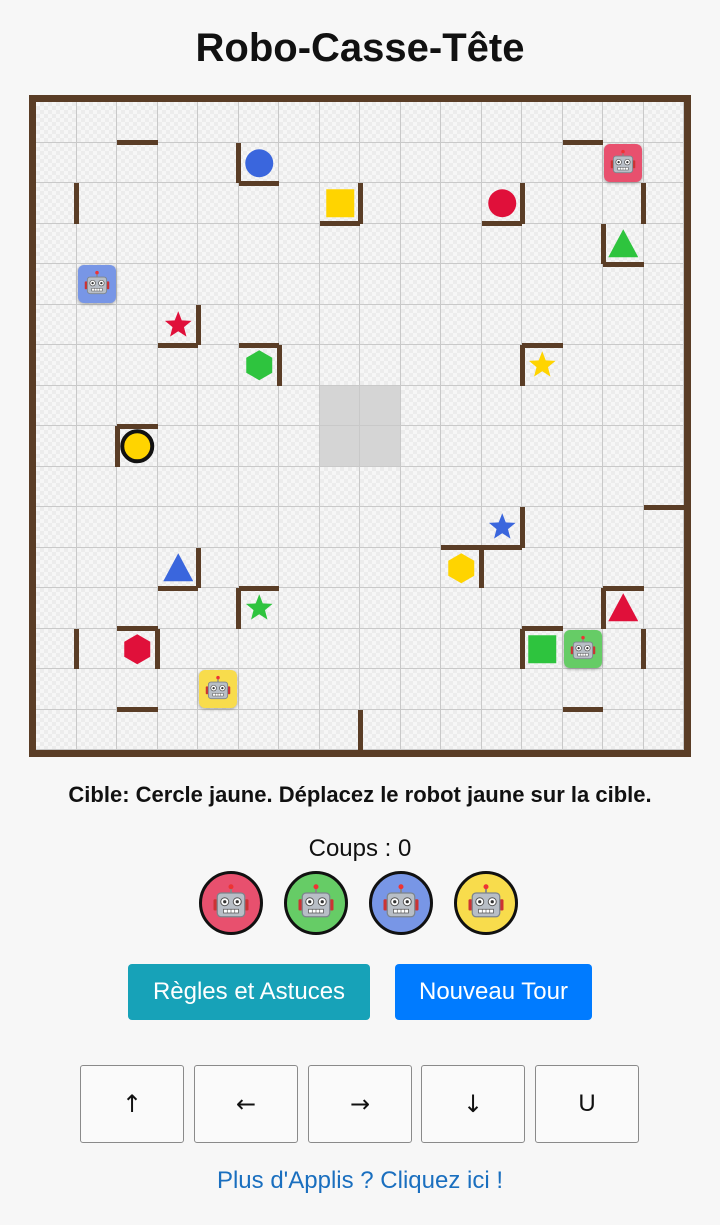 The height and width of the screenshot is (1225, 720). I want to click on move-up-button: ↑, so click(132, 1104).